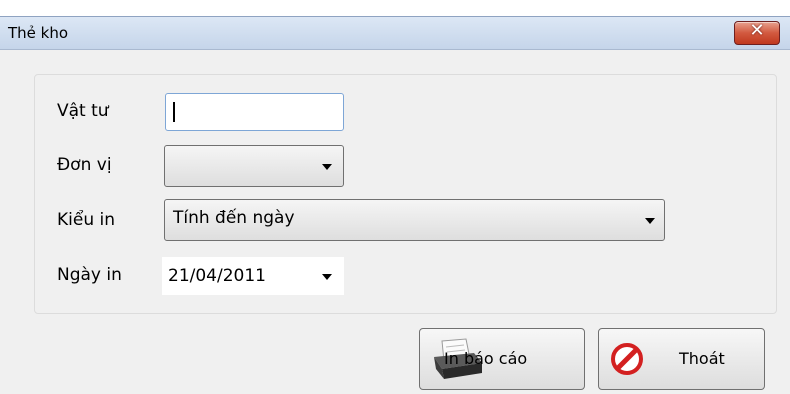  What do you see at coordinates (254, 112) in the screenshot?
I see `vat-tu-input` at bounding box center [254, 112].